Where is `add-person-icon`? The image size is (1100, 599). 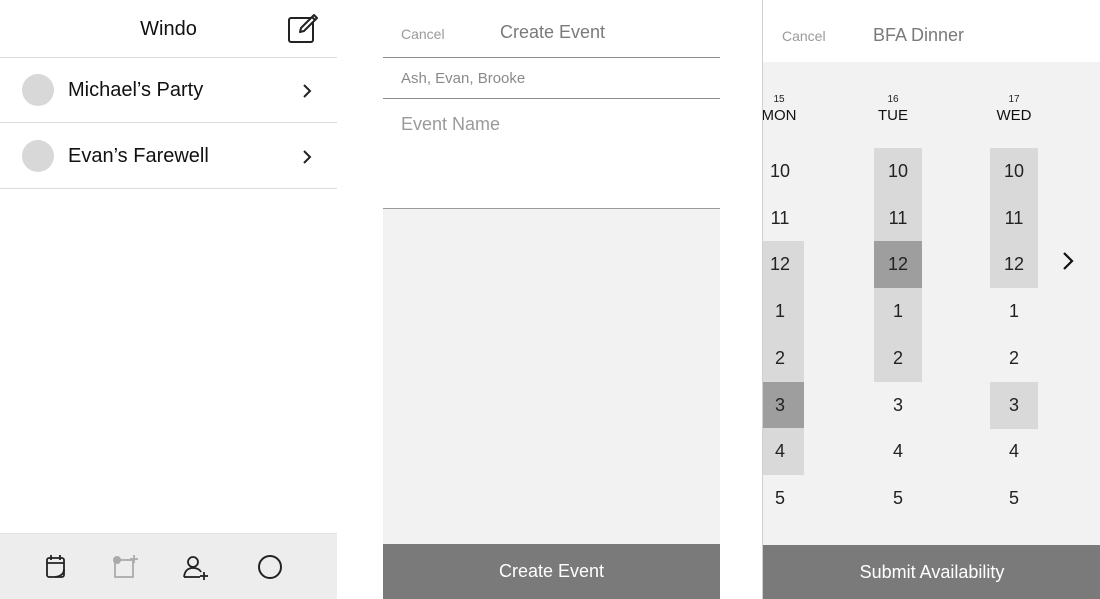
add-person-icon is located at coordinates (196, 567).